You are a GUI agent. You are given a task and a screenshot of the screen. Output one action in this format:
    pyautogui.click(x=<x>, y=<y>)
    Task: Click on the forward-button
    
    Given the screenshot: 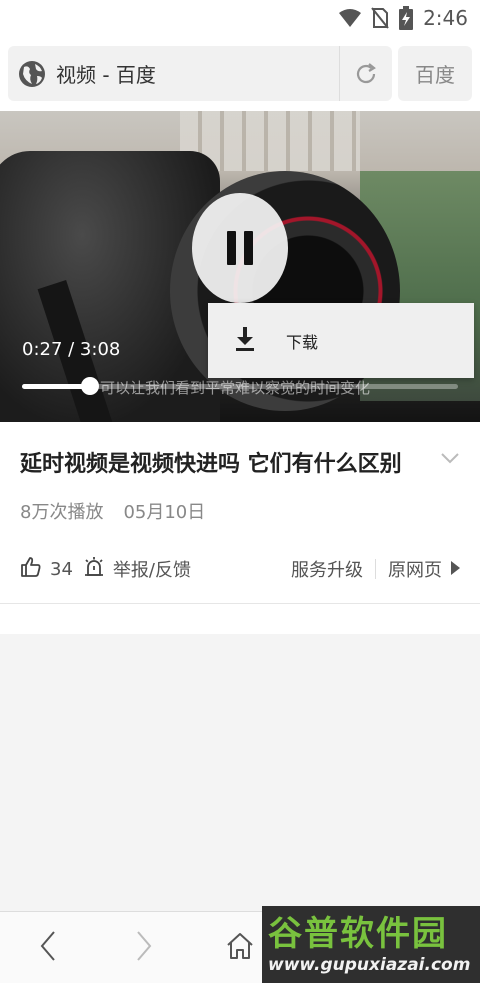 What is the action you would take?
    pyautogui.click(x=144, y=948)
    